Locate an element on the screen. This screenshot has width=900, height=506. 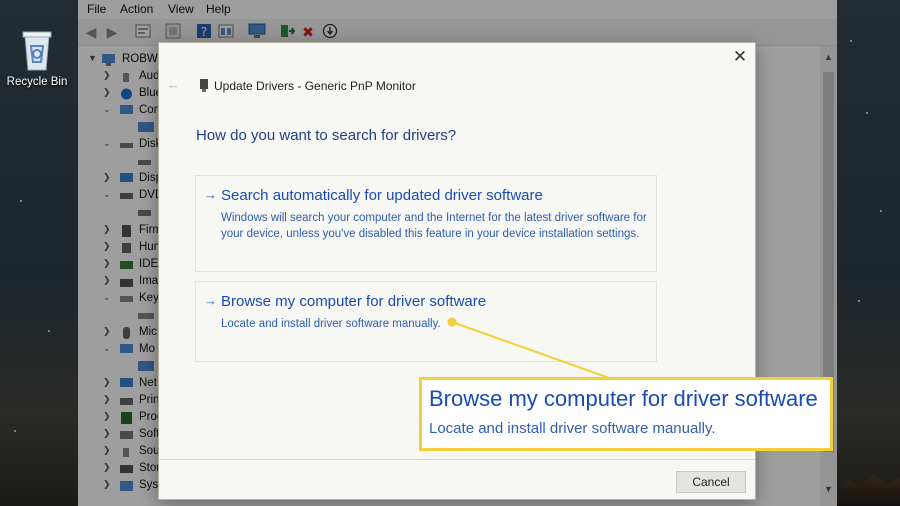
dialog-title: Update Drivers - Generic PnP Monitor is located at coordinates (315, 86).